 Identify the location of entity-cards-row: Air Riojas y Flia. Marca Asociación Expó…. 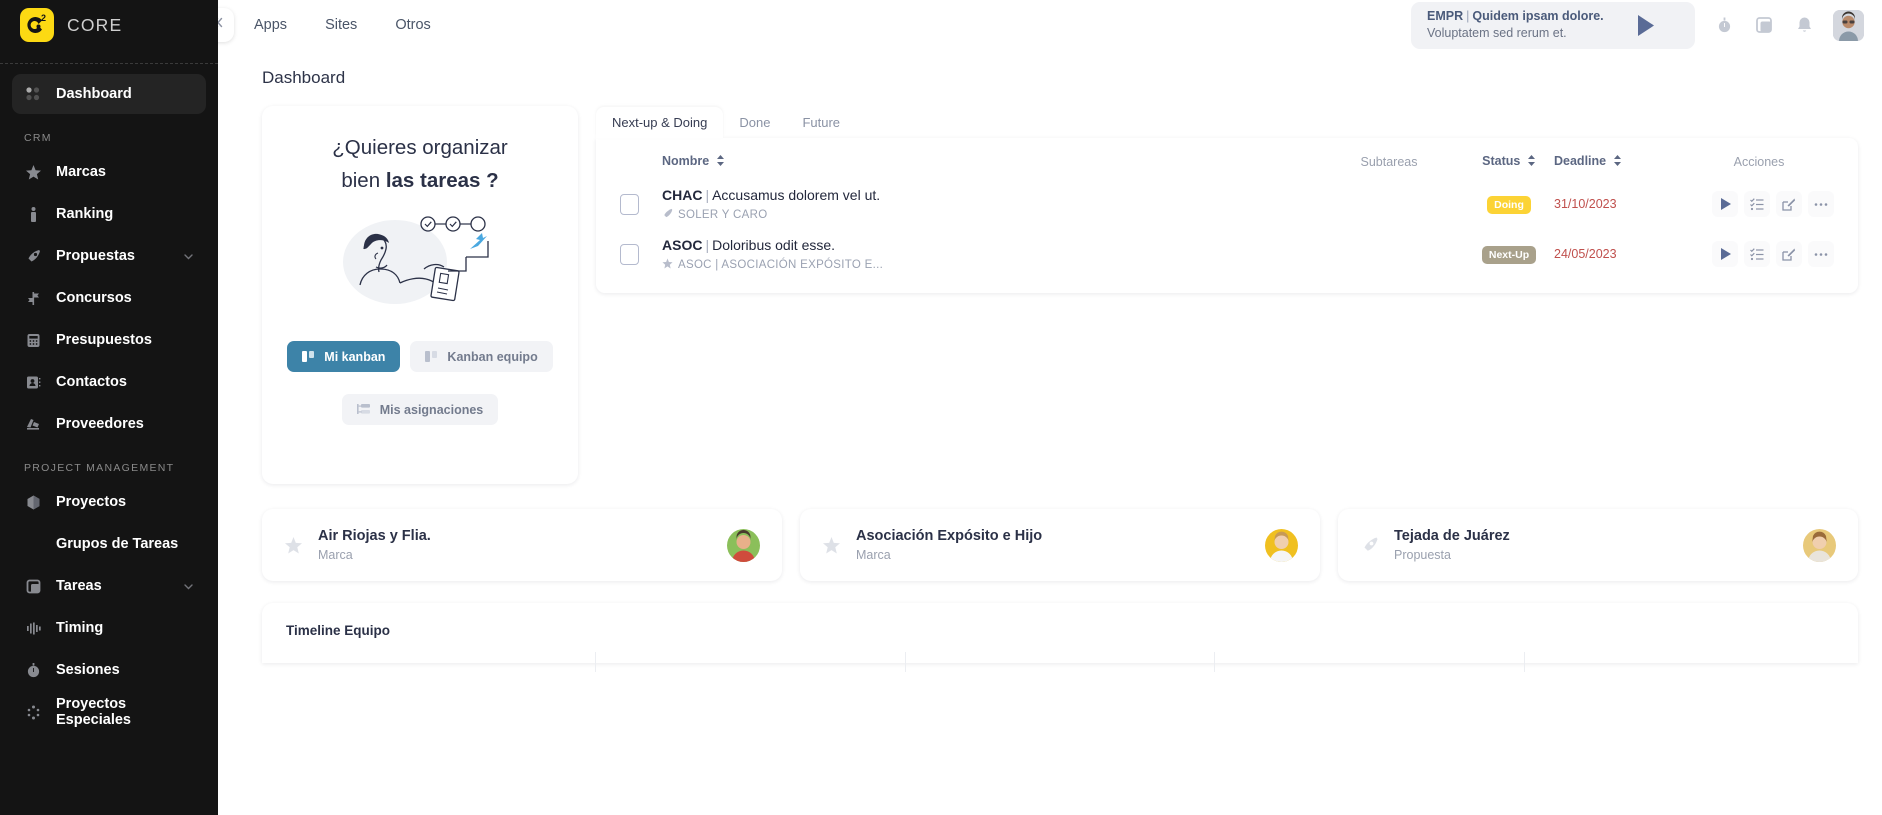
(1050, 532).